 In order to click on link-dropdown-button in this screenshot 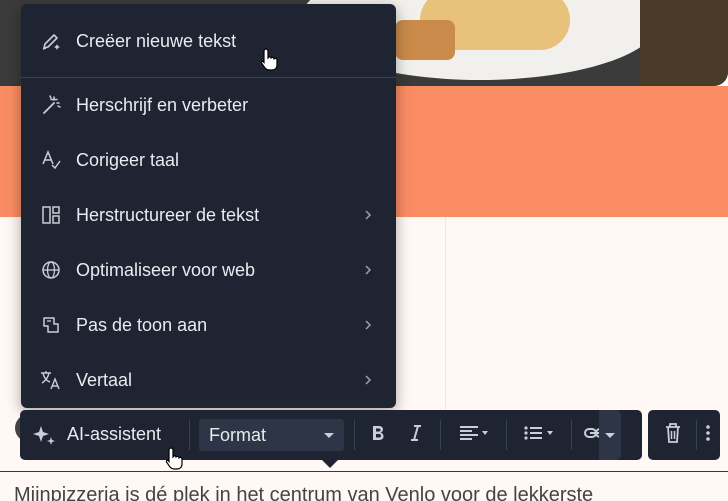, I will do `click(610, 435)`.